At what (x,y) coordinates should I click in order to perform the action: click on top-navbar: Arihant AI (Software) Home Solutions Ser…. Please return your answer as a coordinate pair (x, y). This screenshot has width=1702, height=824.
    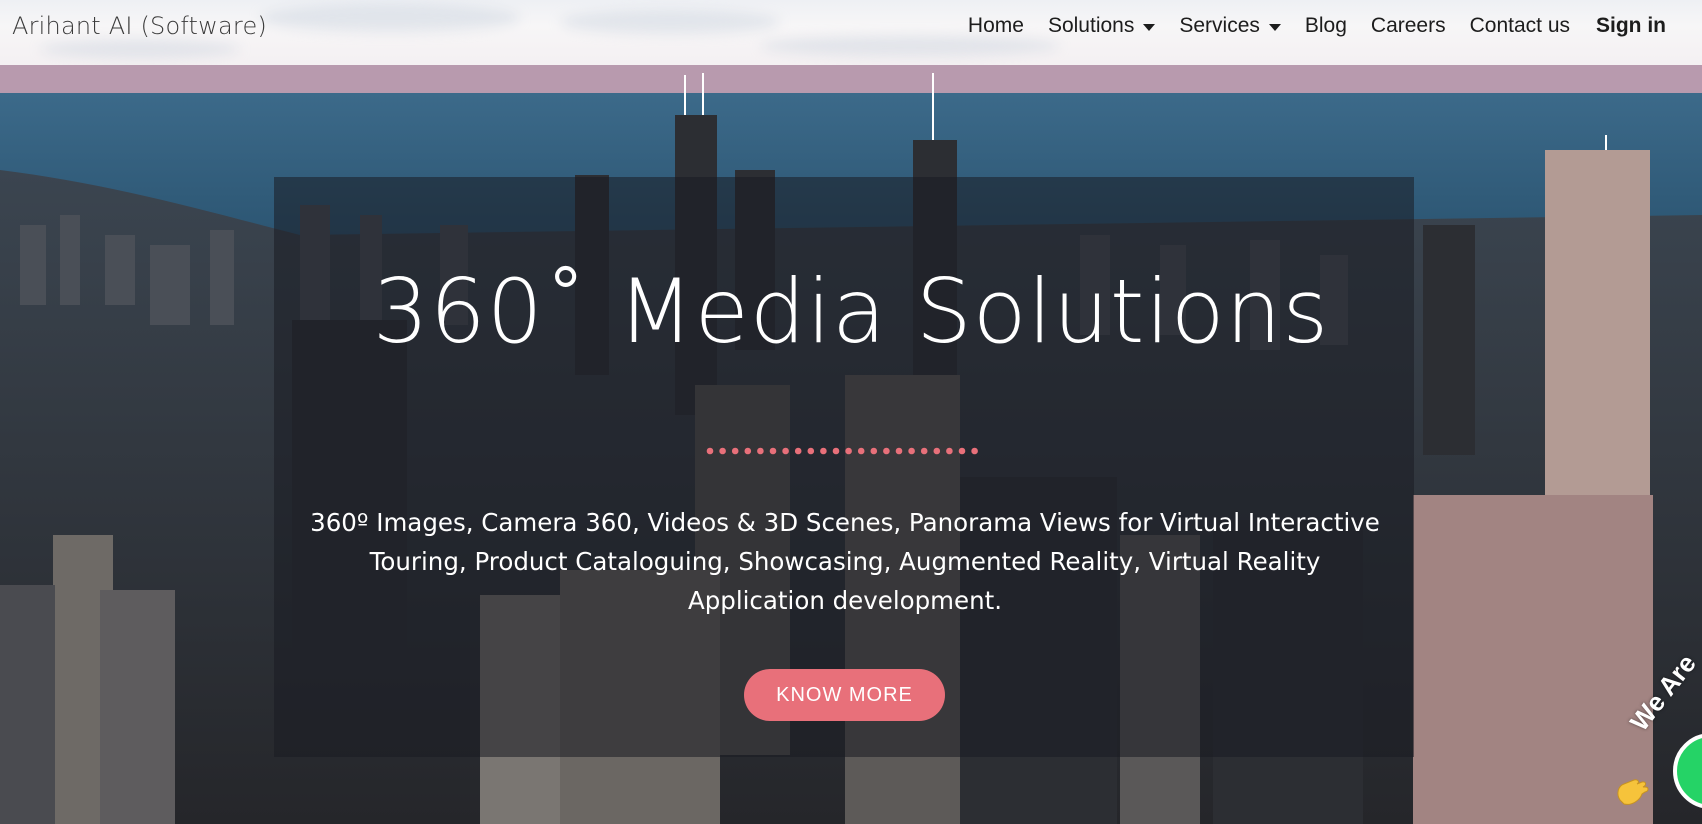
    Looking at the image, I should click on (851, 32).